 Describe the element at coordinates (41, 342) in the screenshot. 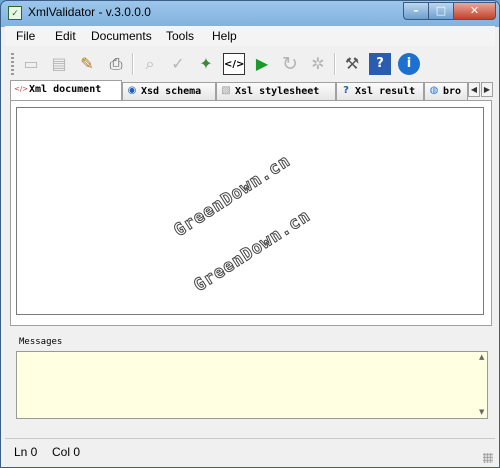

I see `messages-label: Messages` at that location.